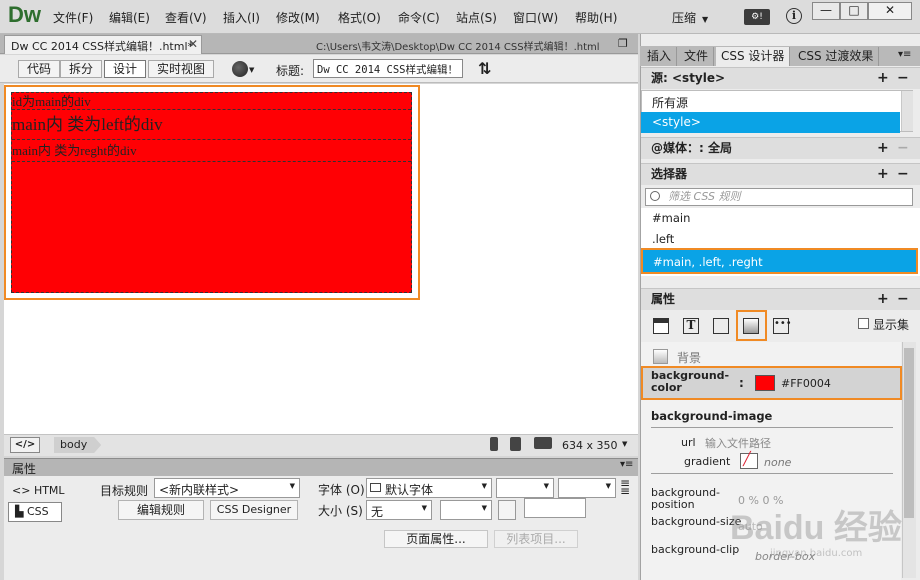 The image size is (920, 580). I want to click on menu-insert: 插入(I), so click(241, 17).